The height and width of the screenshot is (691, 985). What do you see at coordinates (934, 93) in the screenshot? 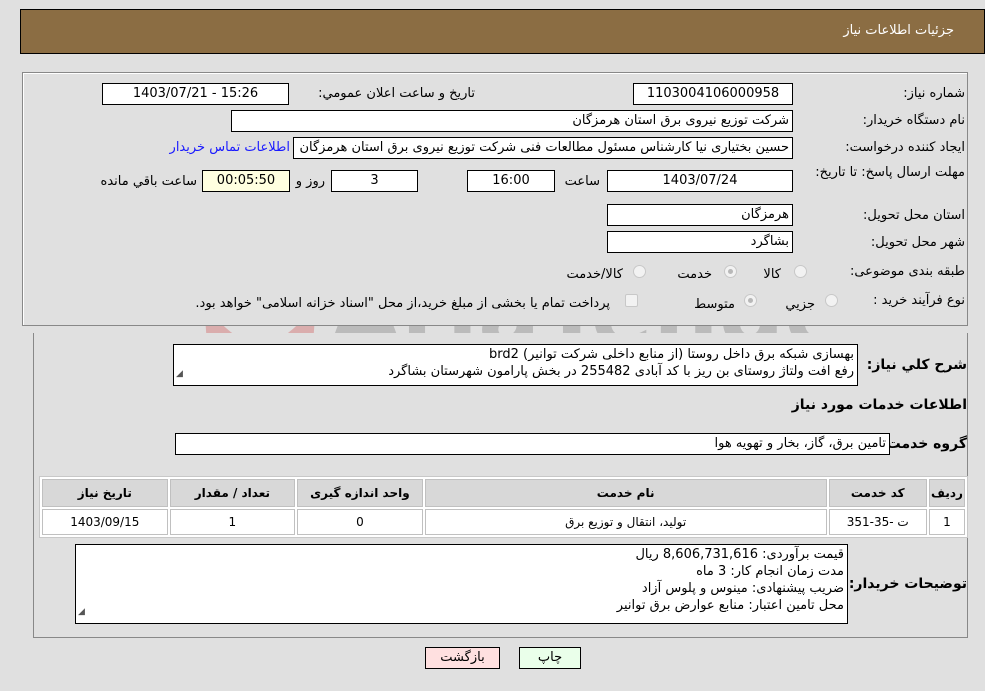
I see `need-number-label: شماره نیاز:` at bounding box center [934, 93].